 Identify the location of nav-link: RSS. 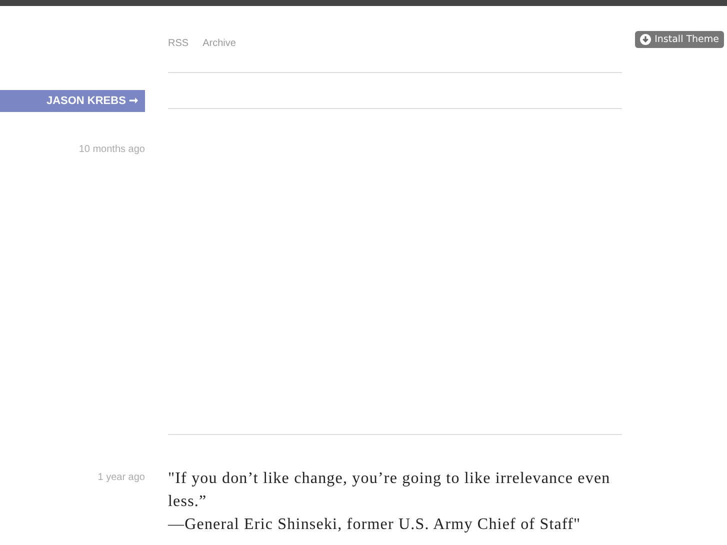
(178, 55).